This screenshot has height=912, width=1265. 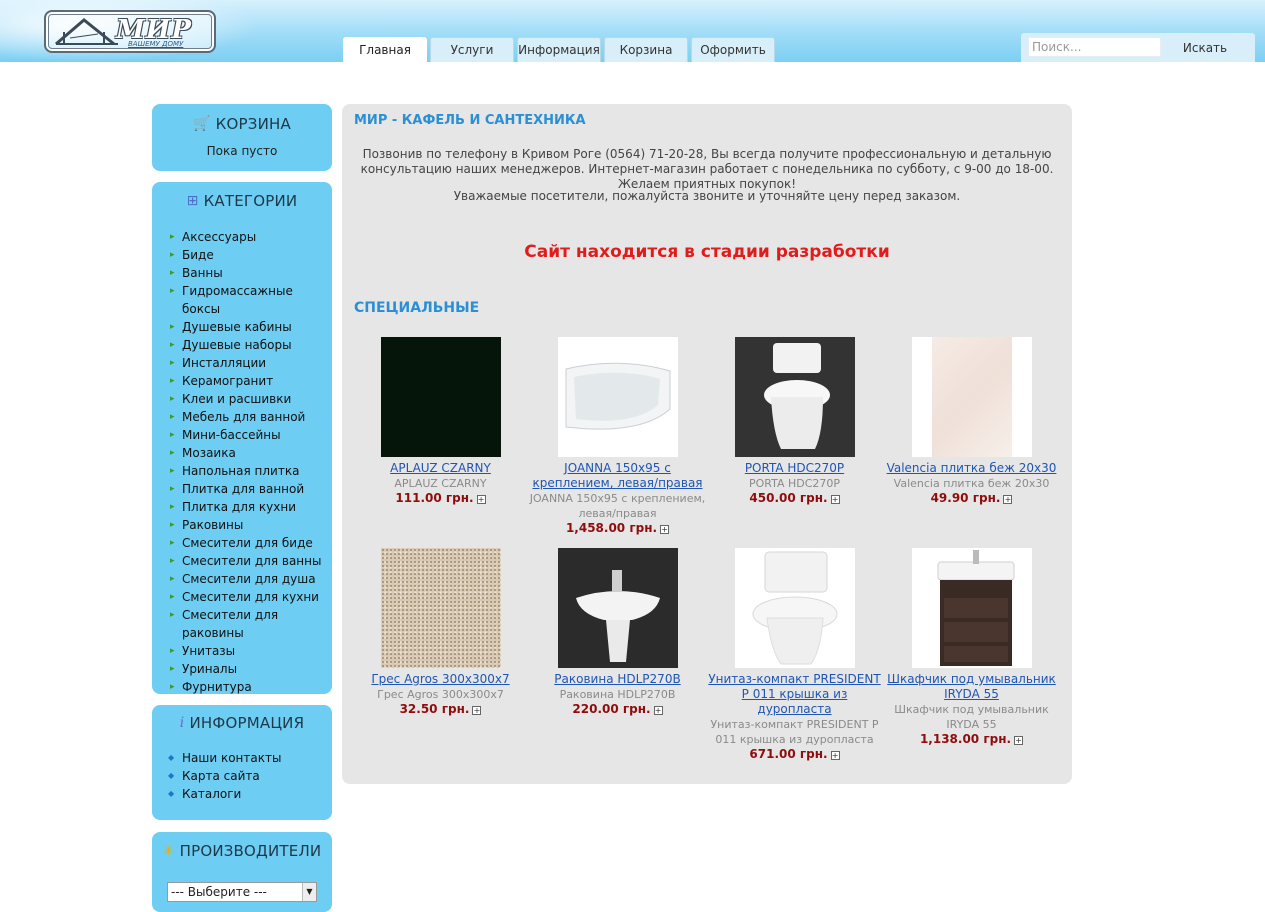 What do you see at coordinates (251, 597) in the screenshot?
I see `category-item: ▸ Смесители для кухни` at bounding box center [251, 597].